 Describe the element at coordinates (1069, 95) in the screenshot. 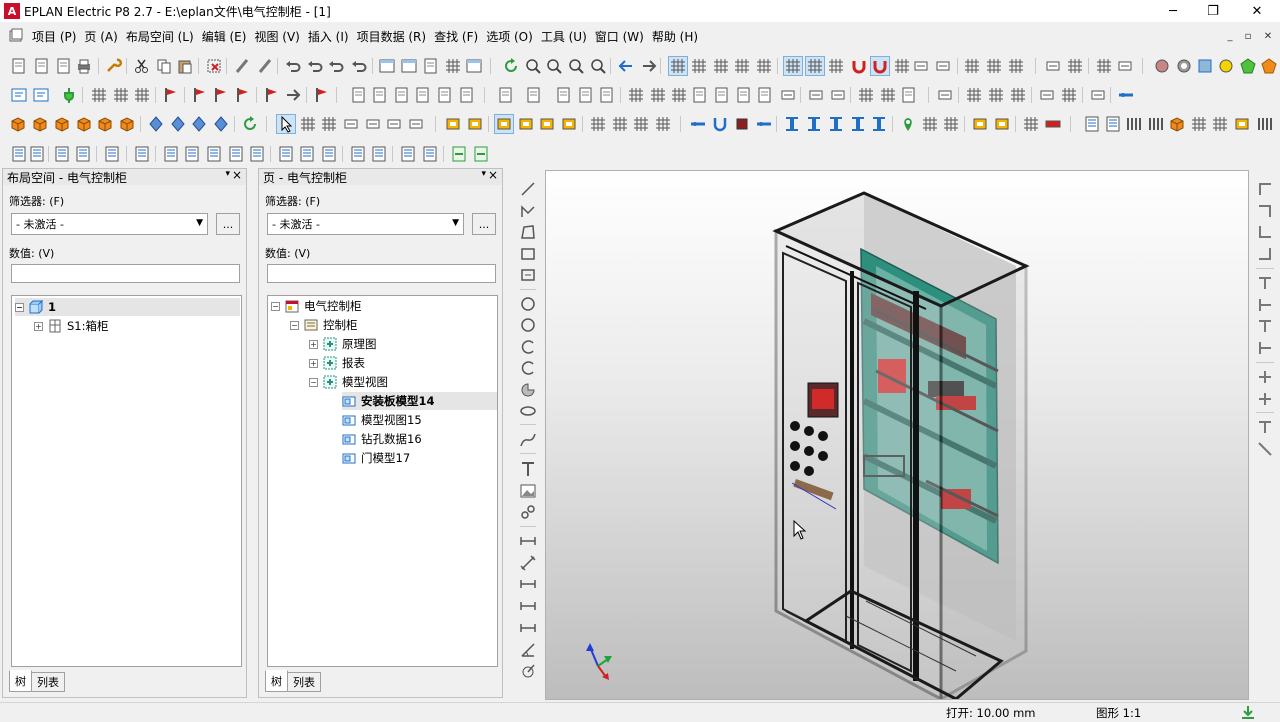

I see `mirror-b-icon` at that location.